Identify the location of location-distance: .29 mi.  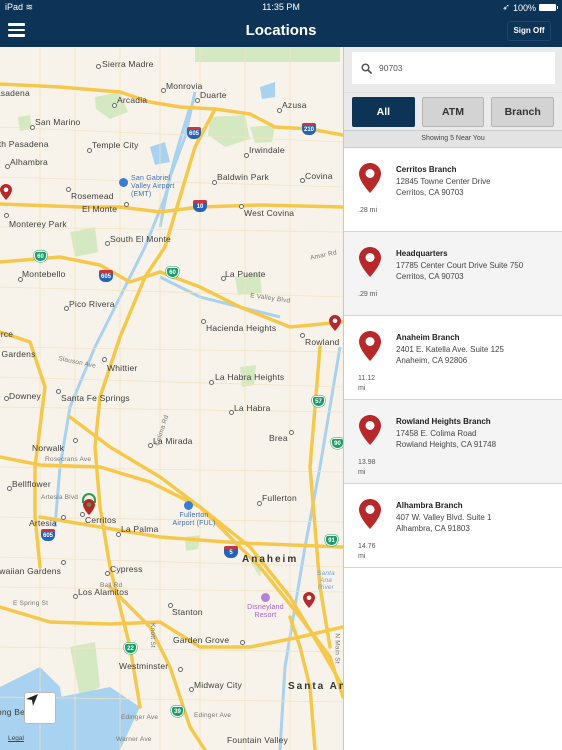
(368, 294).